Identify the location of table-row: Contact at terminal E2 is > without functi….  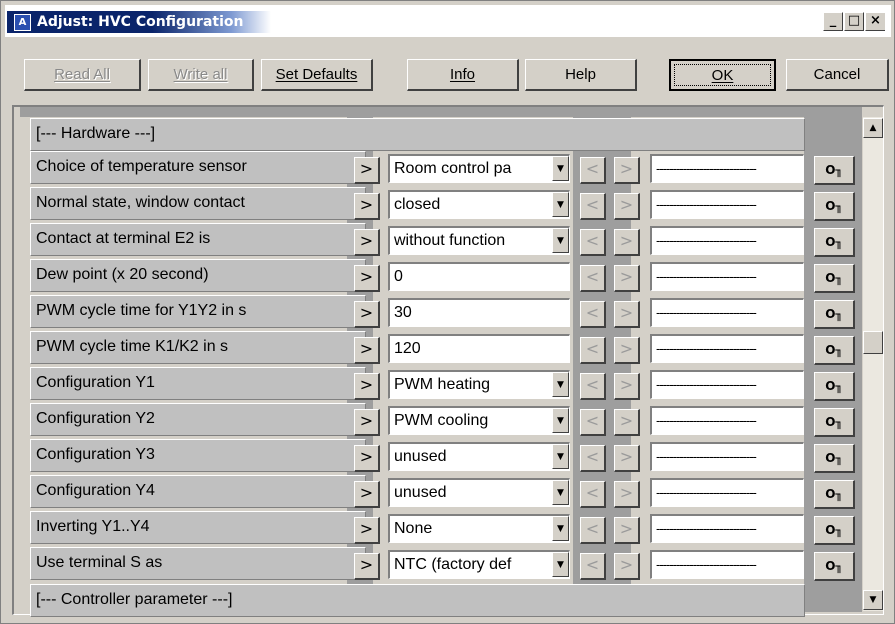
(444, 240).